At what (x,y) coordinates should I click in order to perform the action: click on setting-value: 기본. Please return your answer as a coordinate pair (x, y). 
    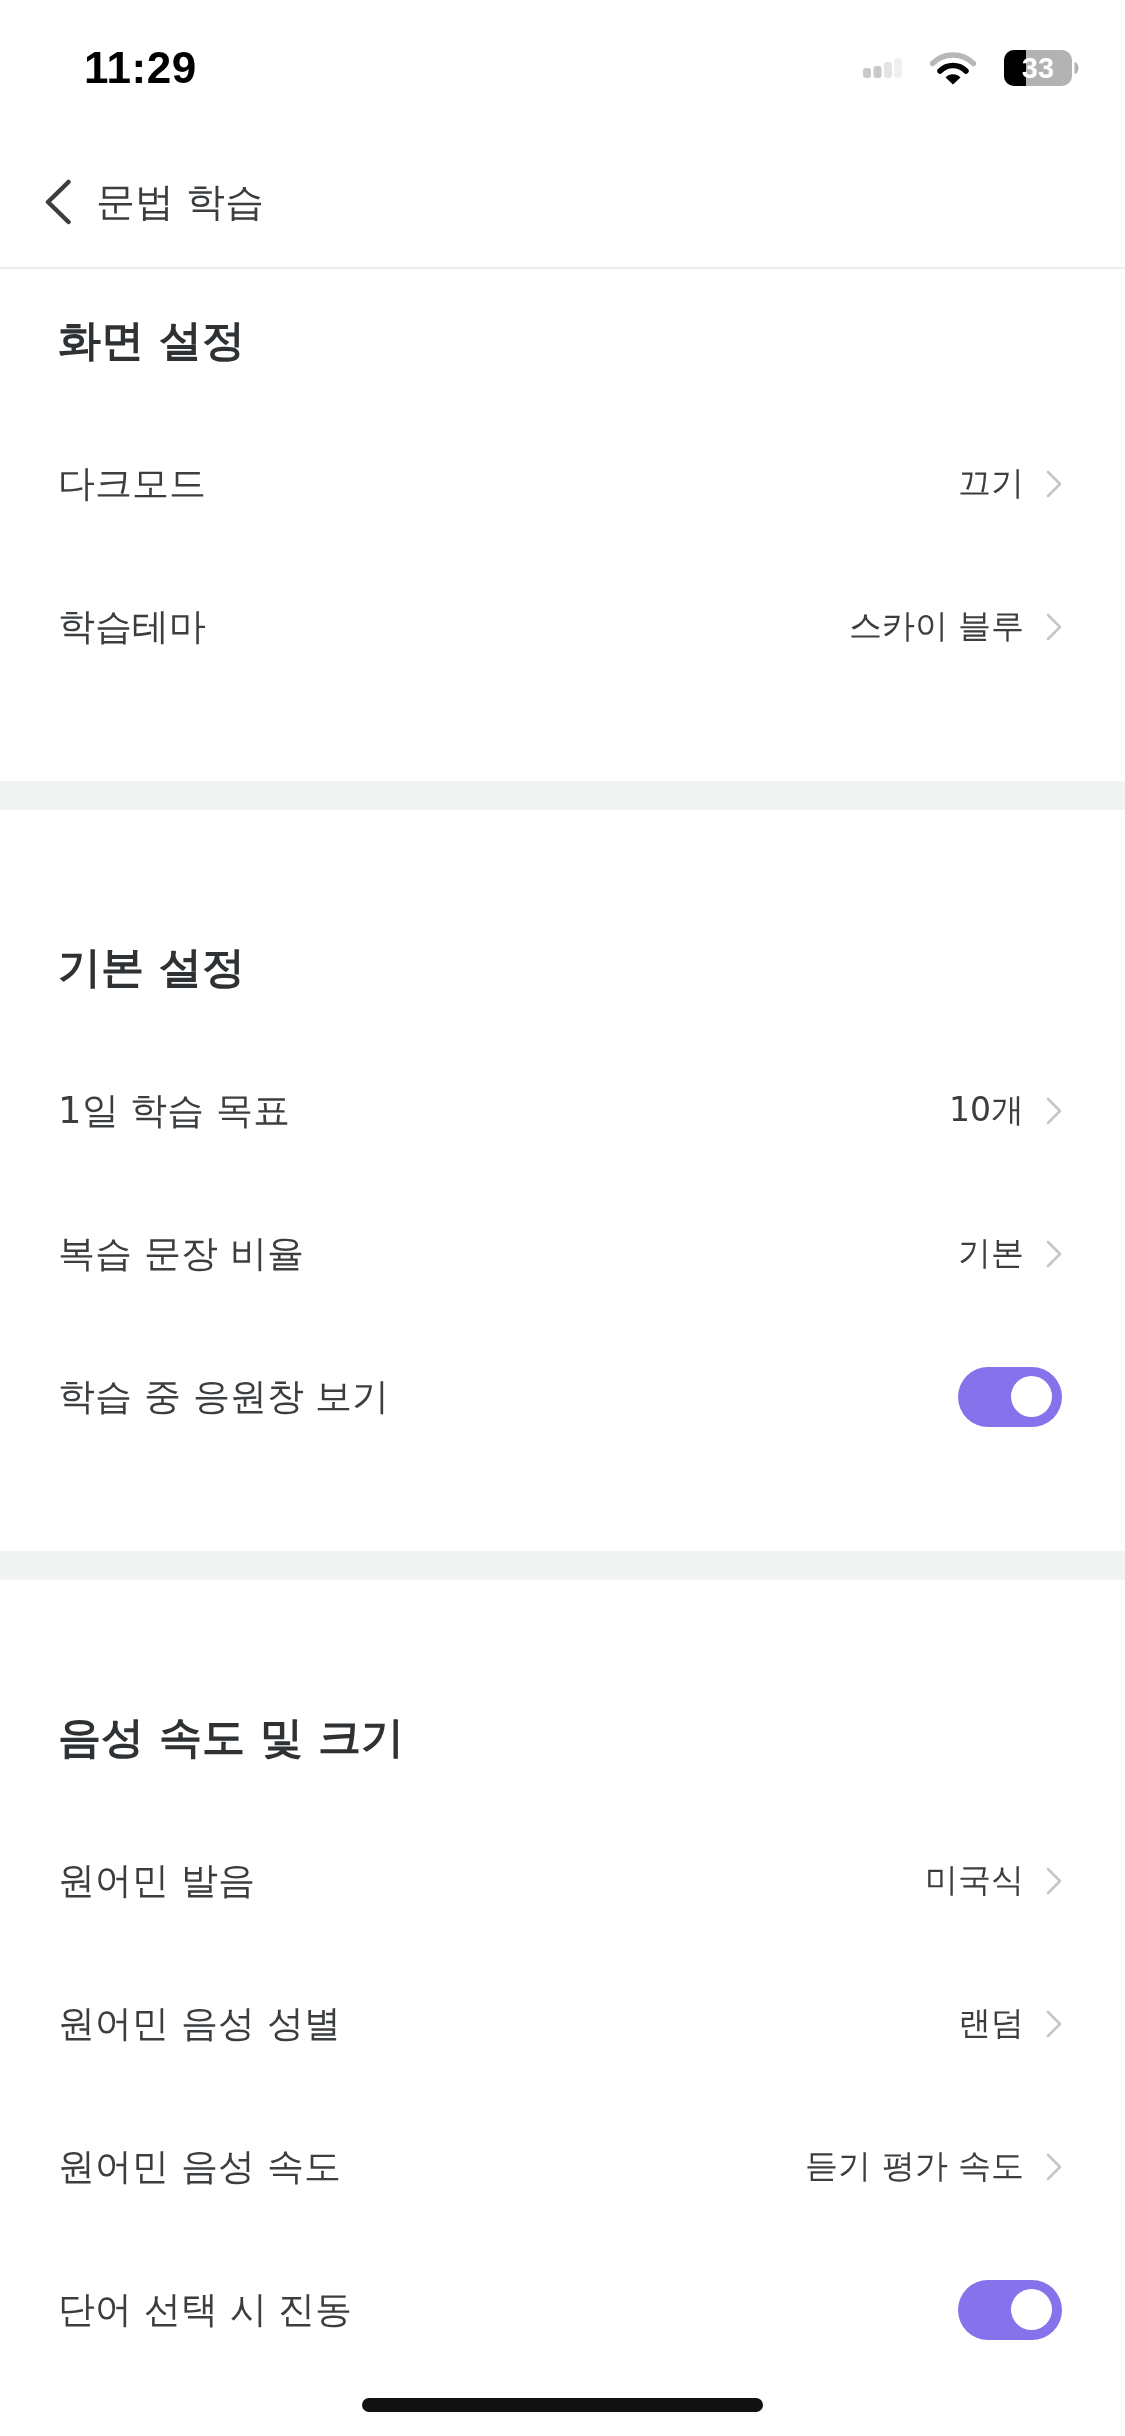
    Looking at the image, I should click on (991, 1253).